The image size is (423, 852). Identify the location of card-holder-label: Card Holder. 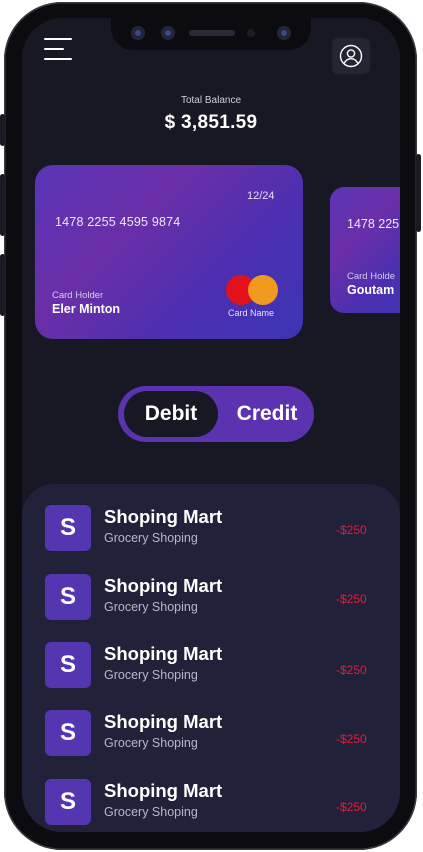
(78, 295).